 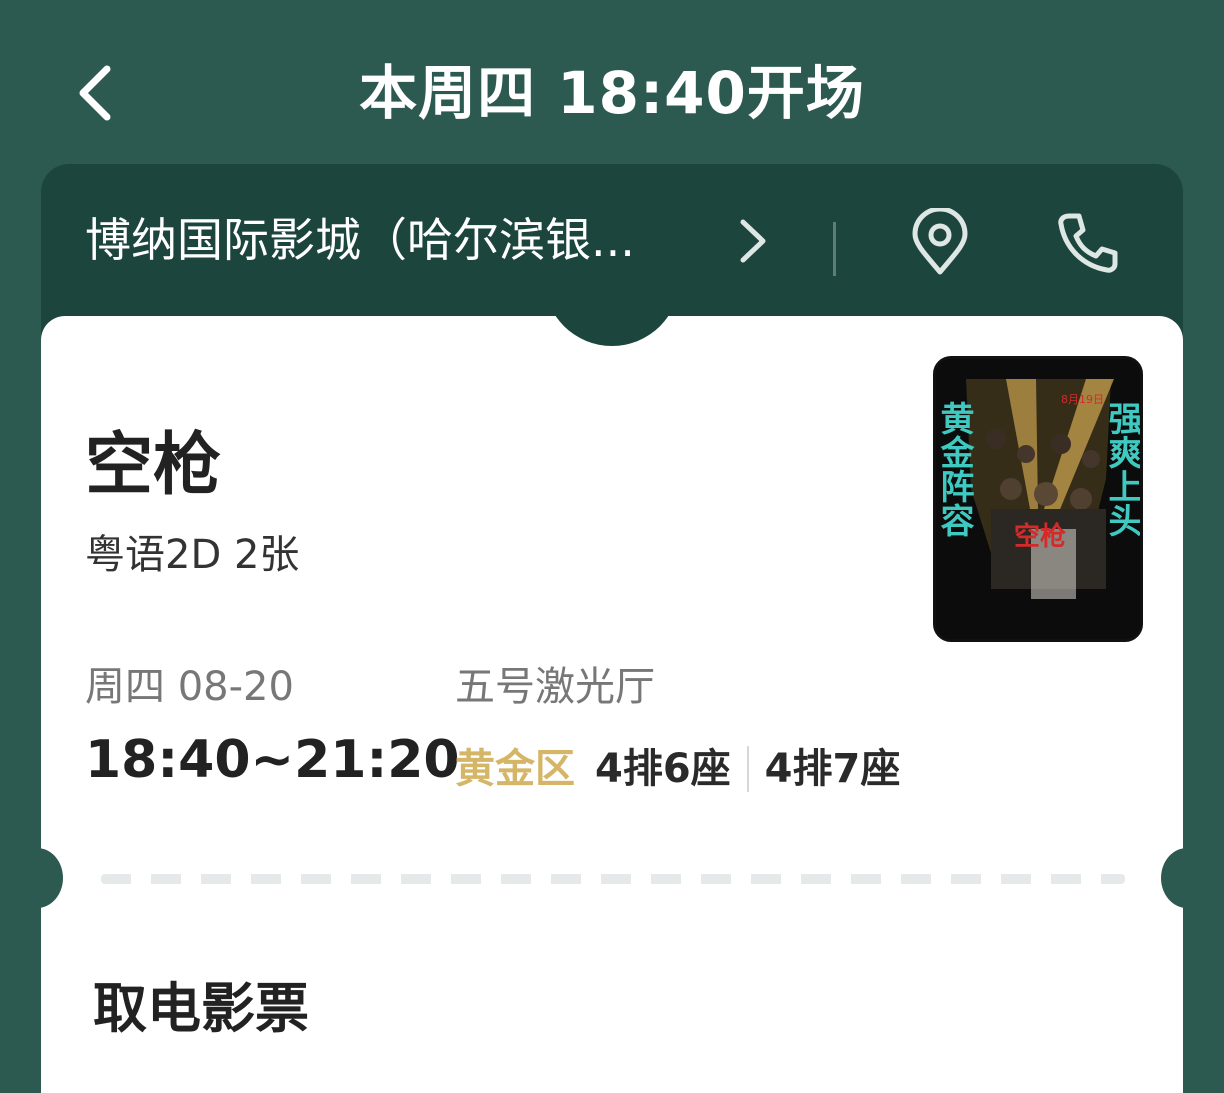 I want to click on show-time: 18:40~21:20, so click(x=272, y=760).